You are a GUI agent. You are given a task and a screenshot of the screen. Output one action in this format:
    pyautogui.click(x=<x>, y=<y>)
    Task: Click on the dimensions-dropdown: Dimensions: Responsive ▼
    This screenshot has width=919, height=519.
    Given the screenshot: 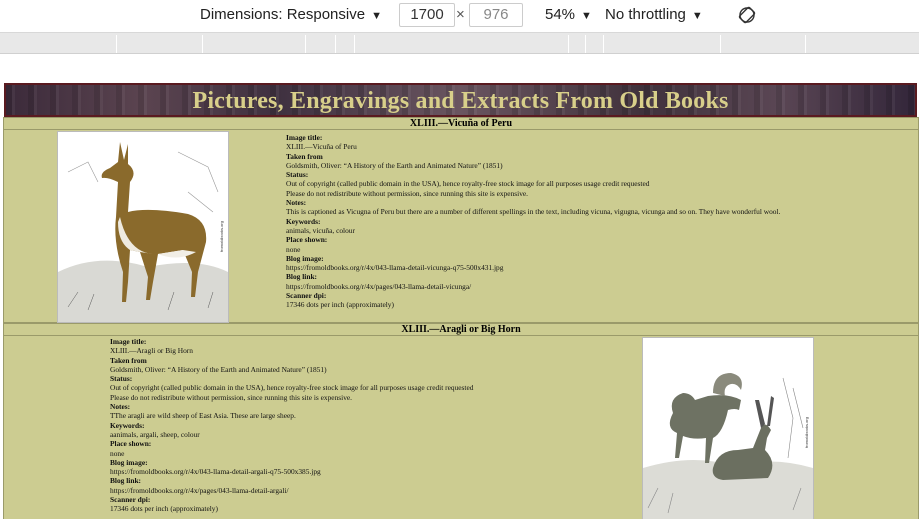 What is the action you would take?
    pyautogui.click(x=291, y=14)
    